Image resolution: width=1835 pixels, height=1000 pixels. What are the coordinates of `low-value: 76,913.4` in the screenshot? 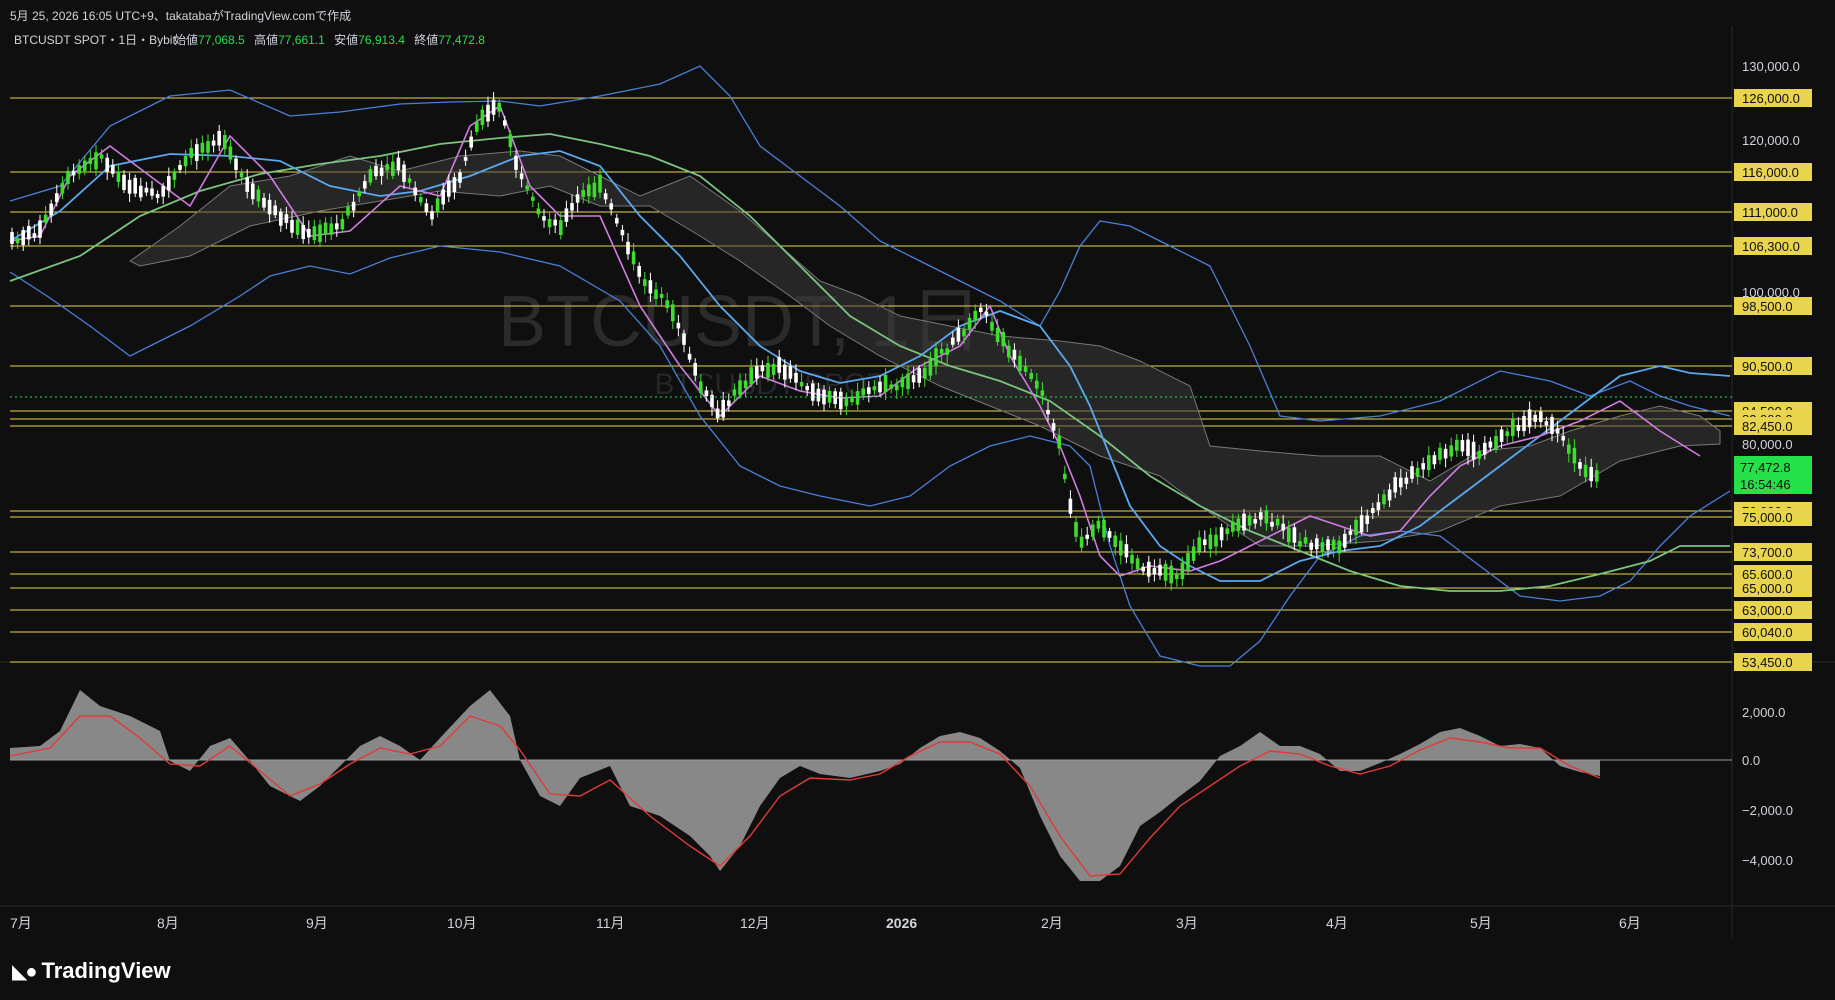 It's located at (381, 40).